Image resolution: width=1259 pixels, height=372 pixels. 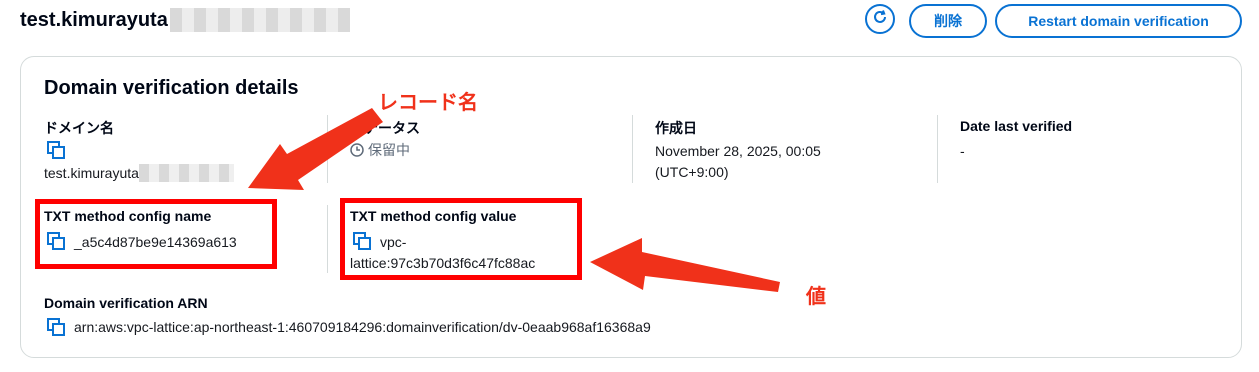 What do you see at coordinates (428, 102) in the screenshot?
I see `annotation-record-name: レコード名` at bounding box center [428, 102].